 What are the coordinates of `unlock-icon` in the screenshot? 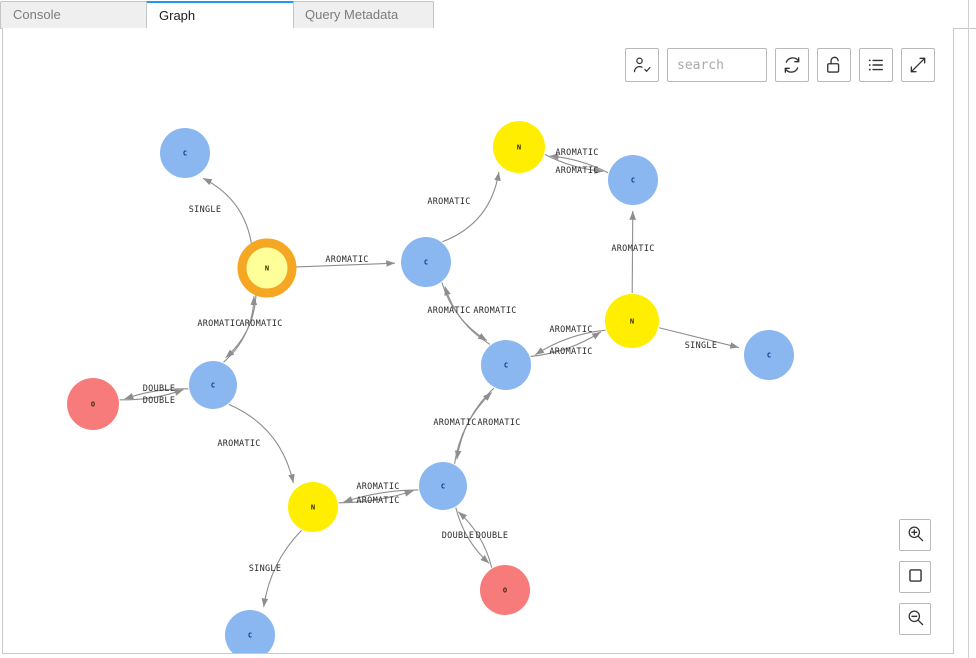 It's located at (834, 65).